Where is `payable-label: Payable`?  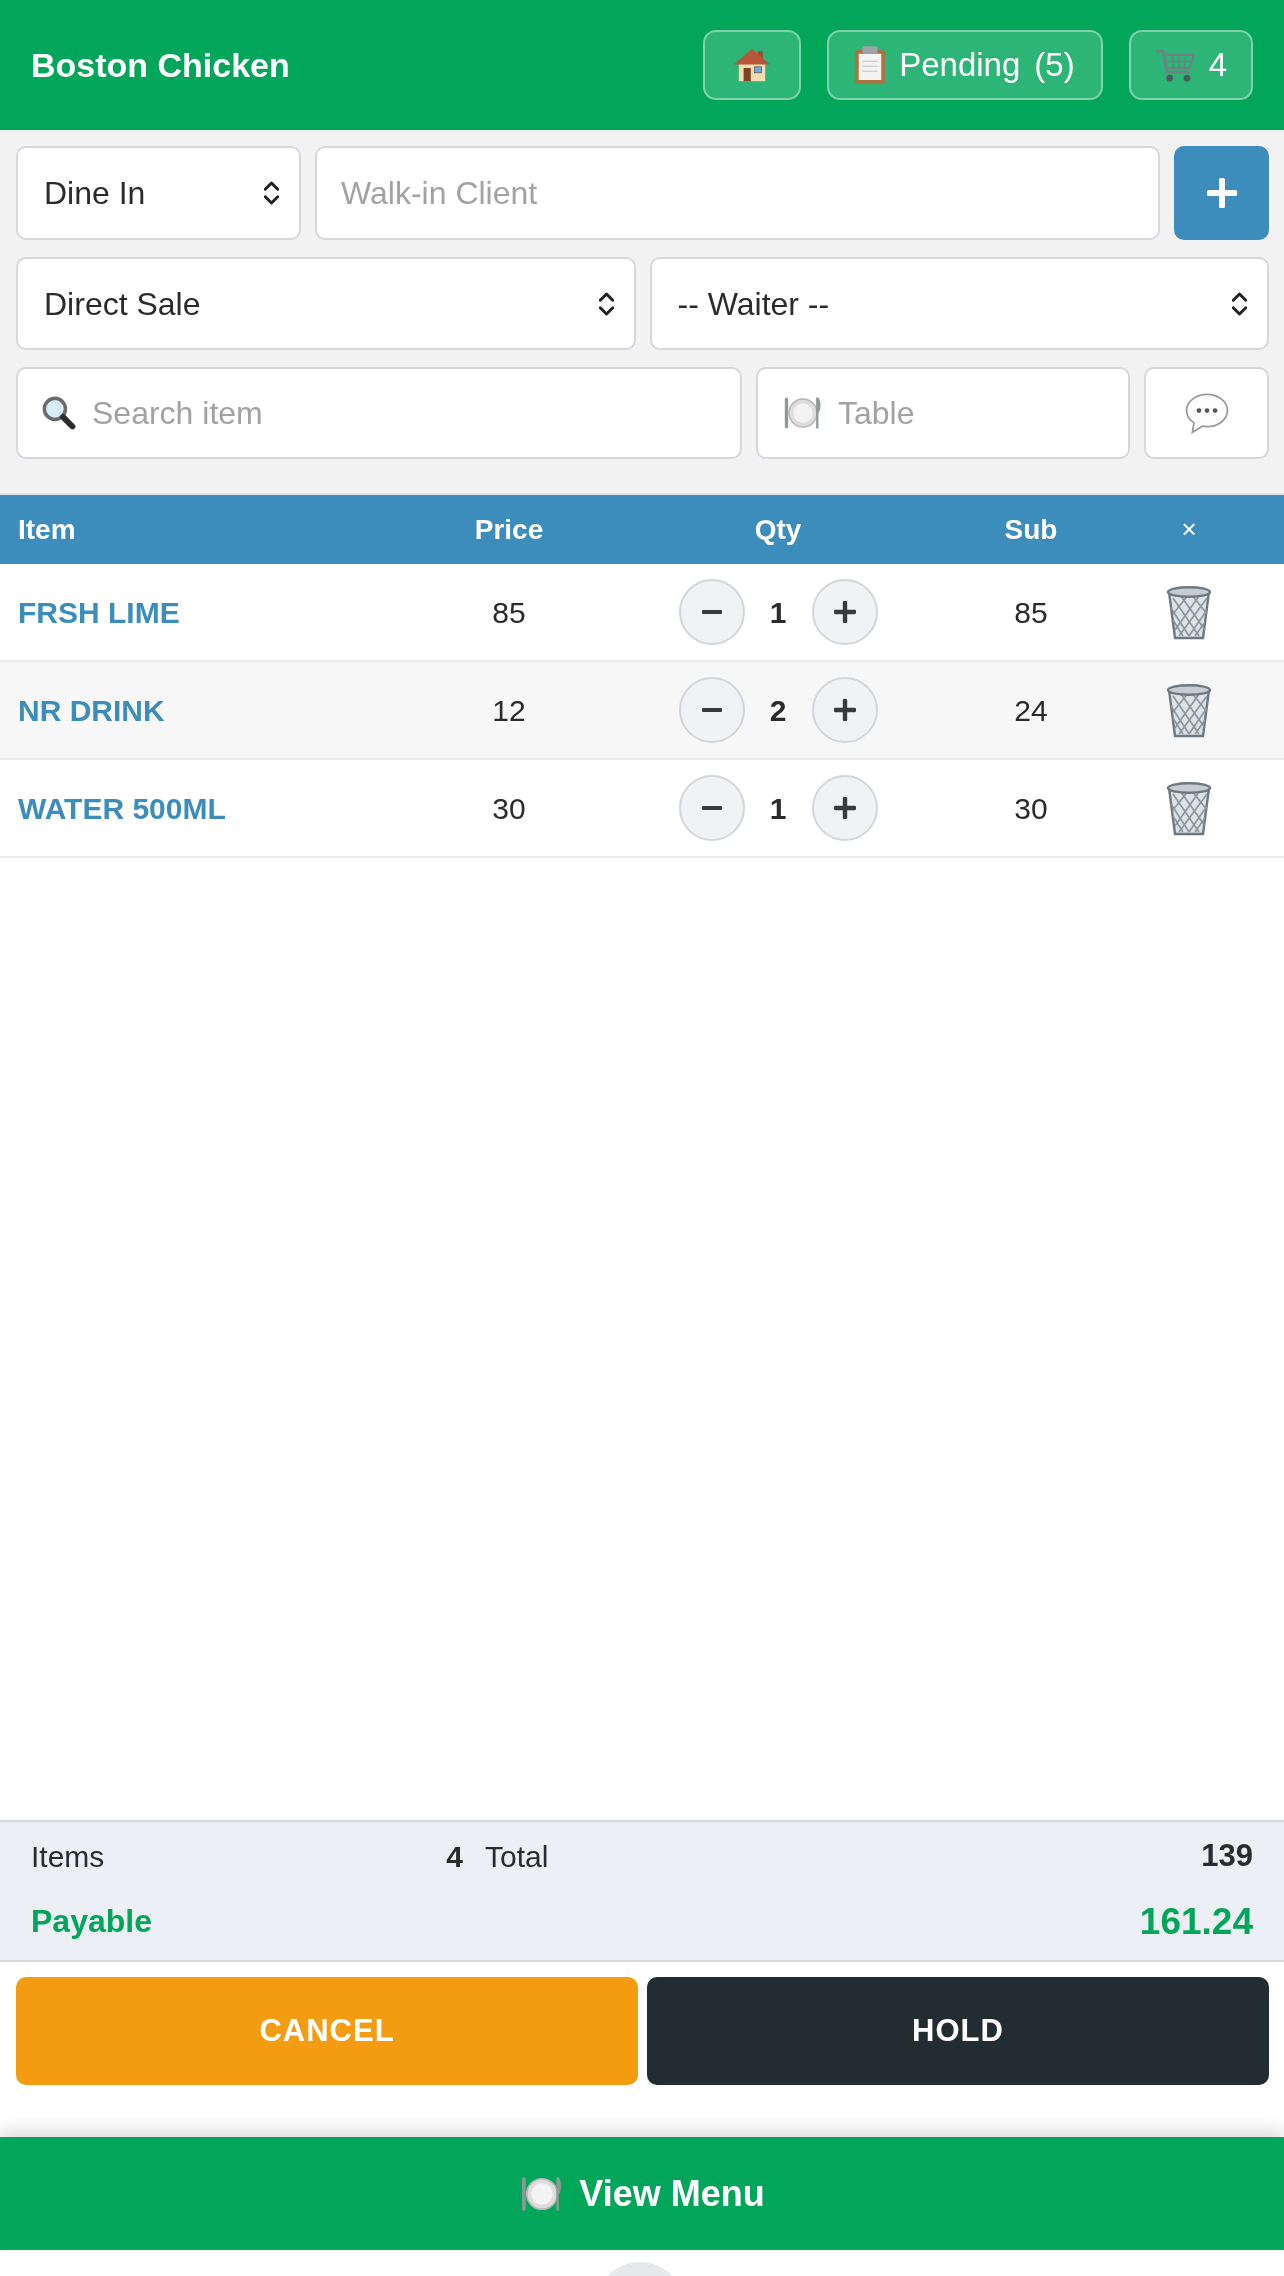 payable-label: Payable is located at coordinates (91, 1922).